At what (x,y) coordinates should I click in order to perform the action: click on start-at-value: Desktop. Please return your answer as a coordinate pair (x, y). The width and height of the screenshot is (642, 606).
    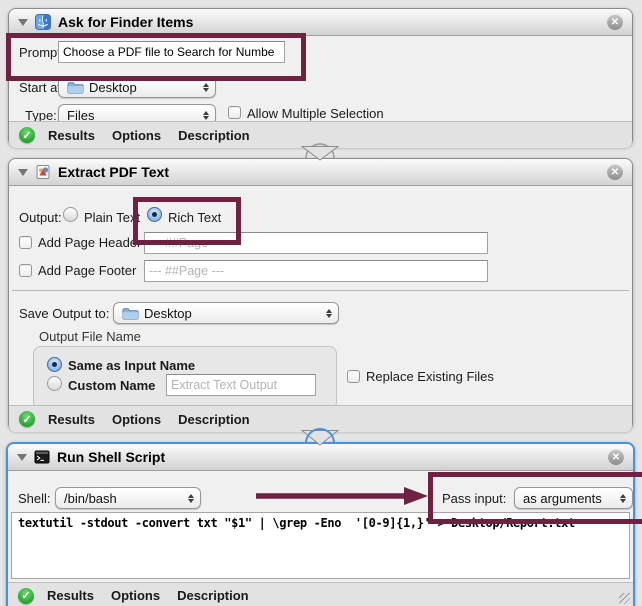
    Looking at the image, I should click on (113, 87).